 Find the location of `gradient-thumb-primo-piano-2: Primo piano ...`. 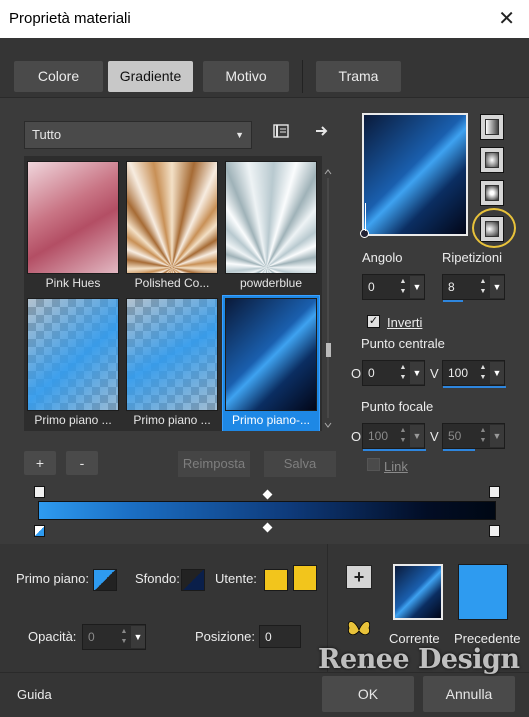

gradient-thumb-primo-piano-2: Primo piano ... is located at coordinates (171, 361).